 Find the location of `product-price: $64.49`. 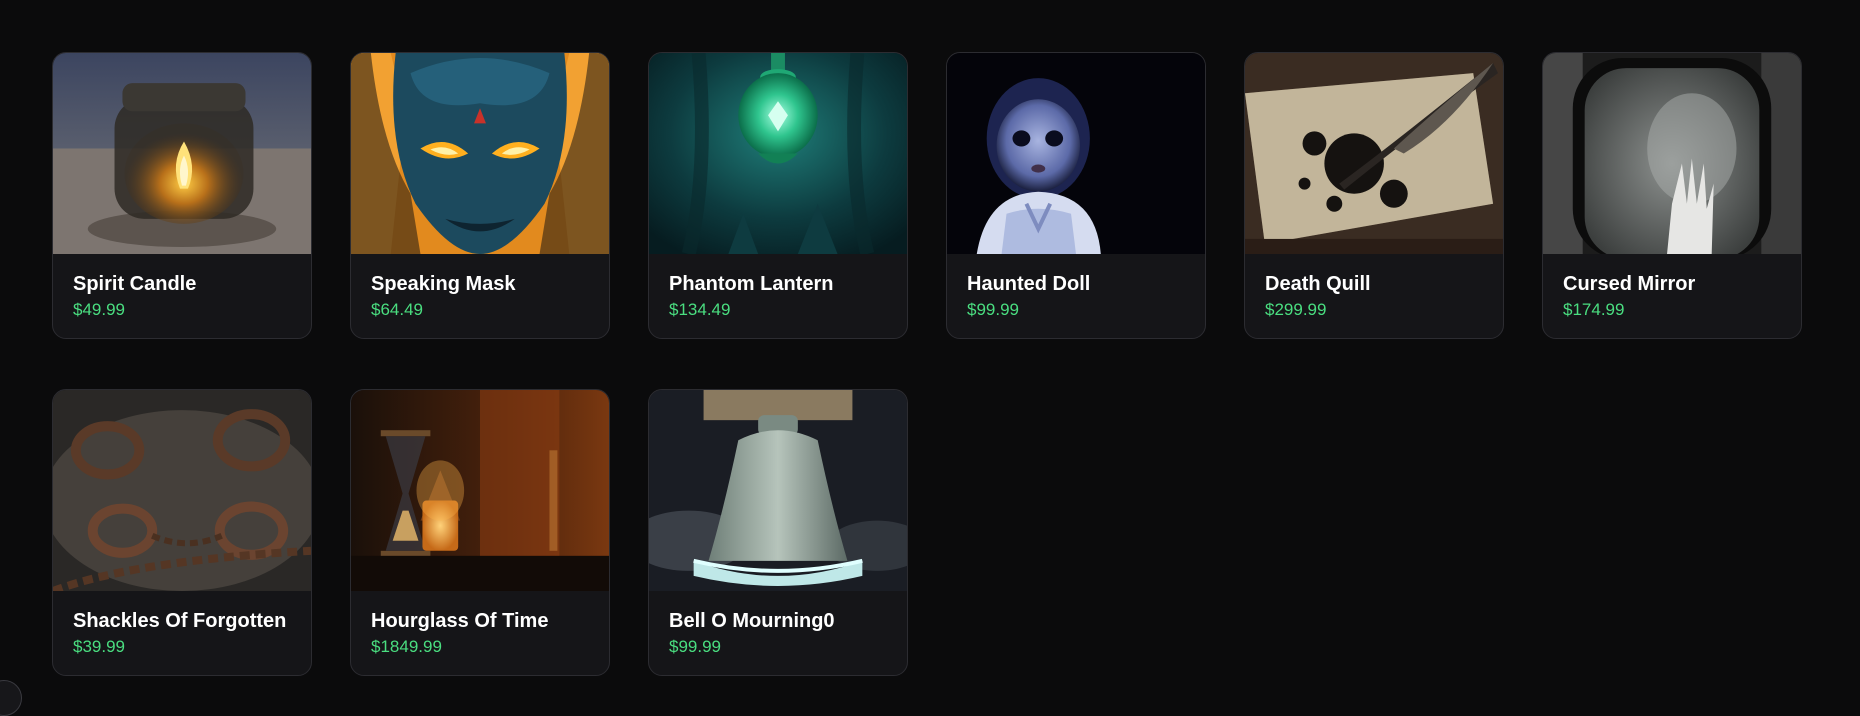

product-price: $64.49 is located at coordinates (480, 310).